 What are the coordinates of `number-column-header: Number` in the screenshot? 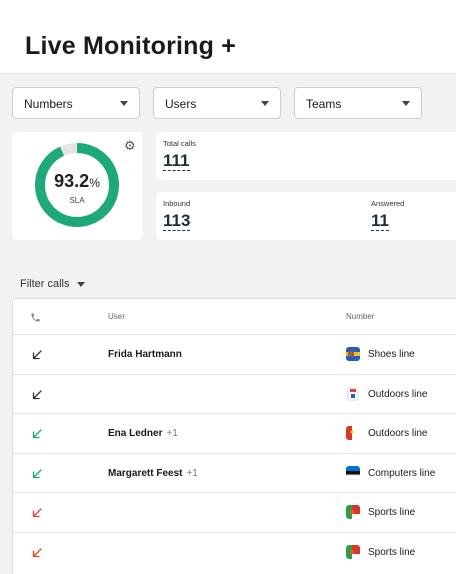 It's located at (360, 316).